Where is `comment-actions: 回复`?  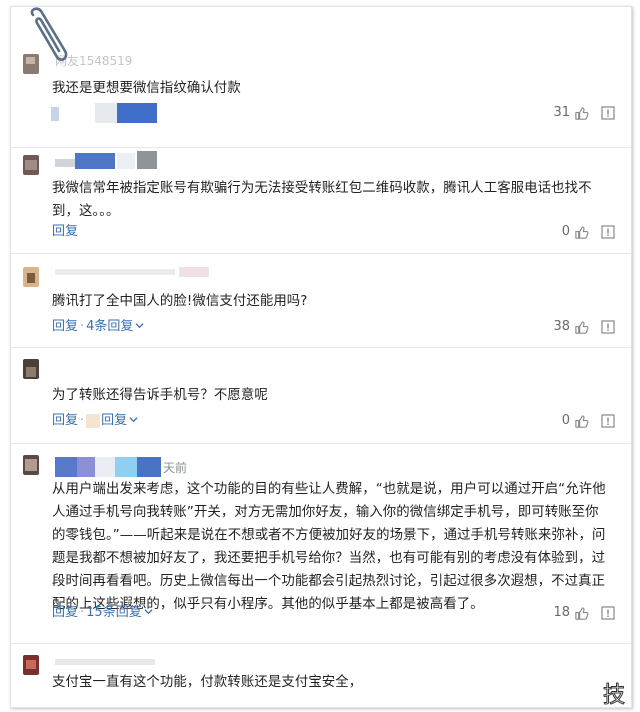 comment-actions: 回复 is located at coordinates (65, 232).